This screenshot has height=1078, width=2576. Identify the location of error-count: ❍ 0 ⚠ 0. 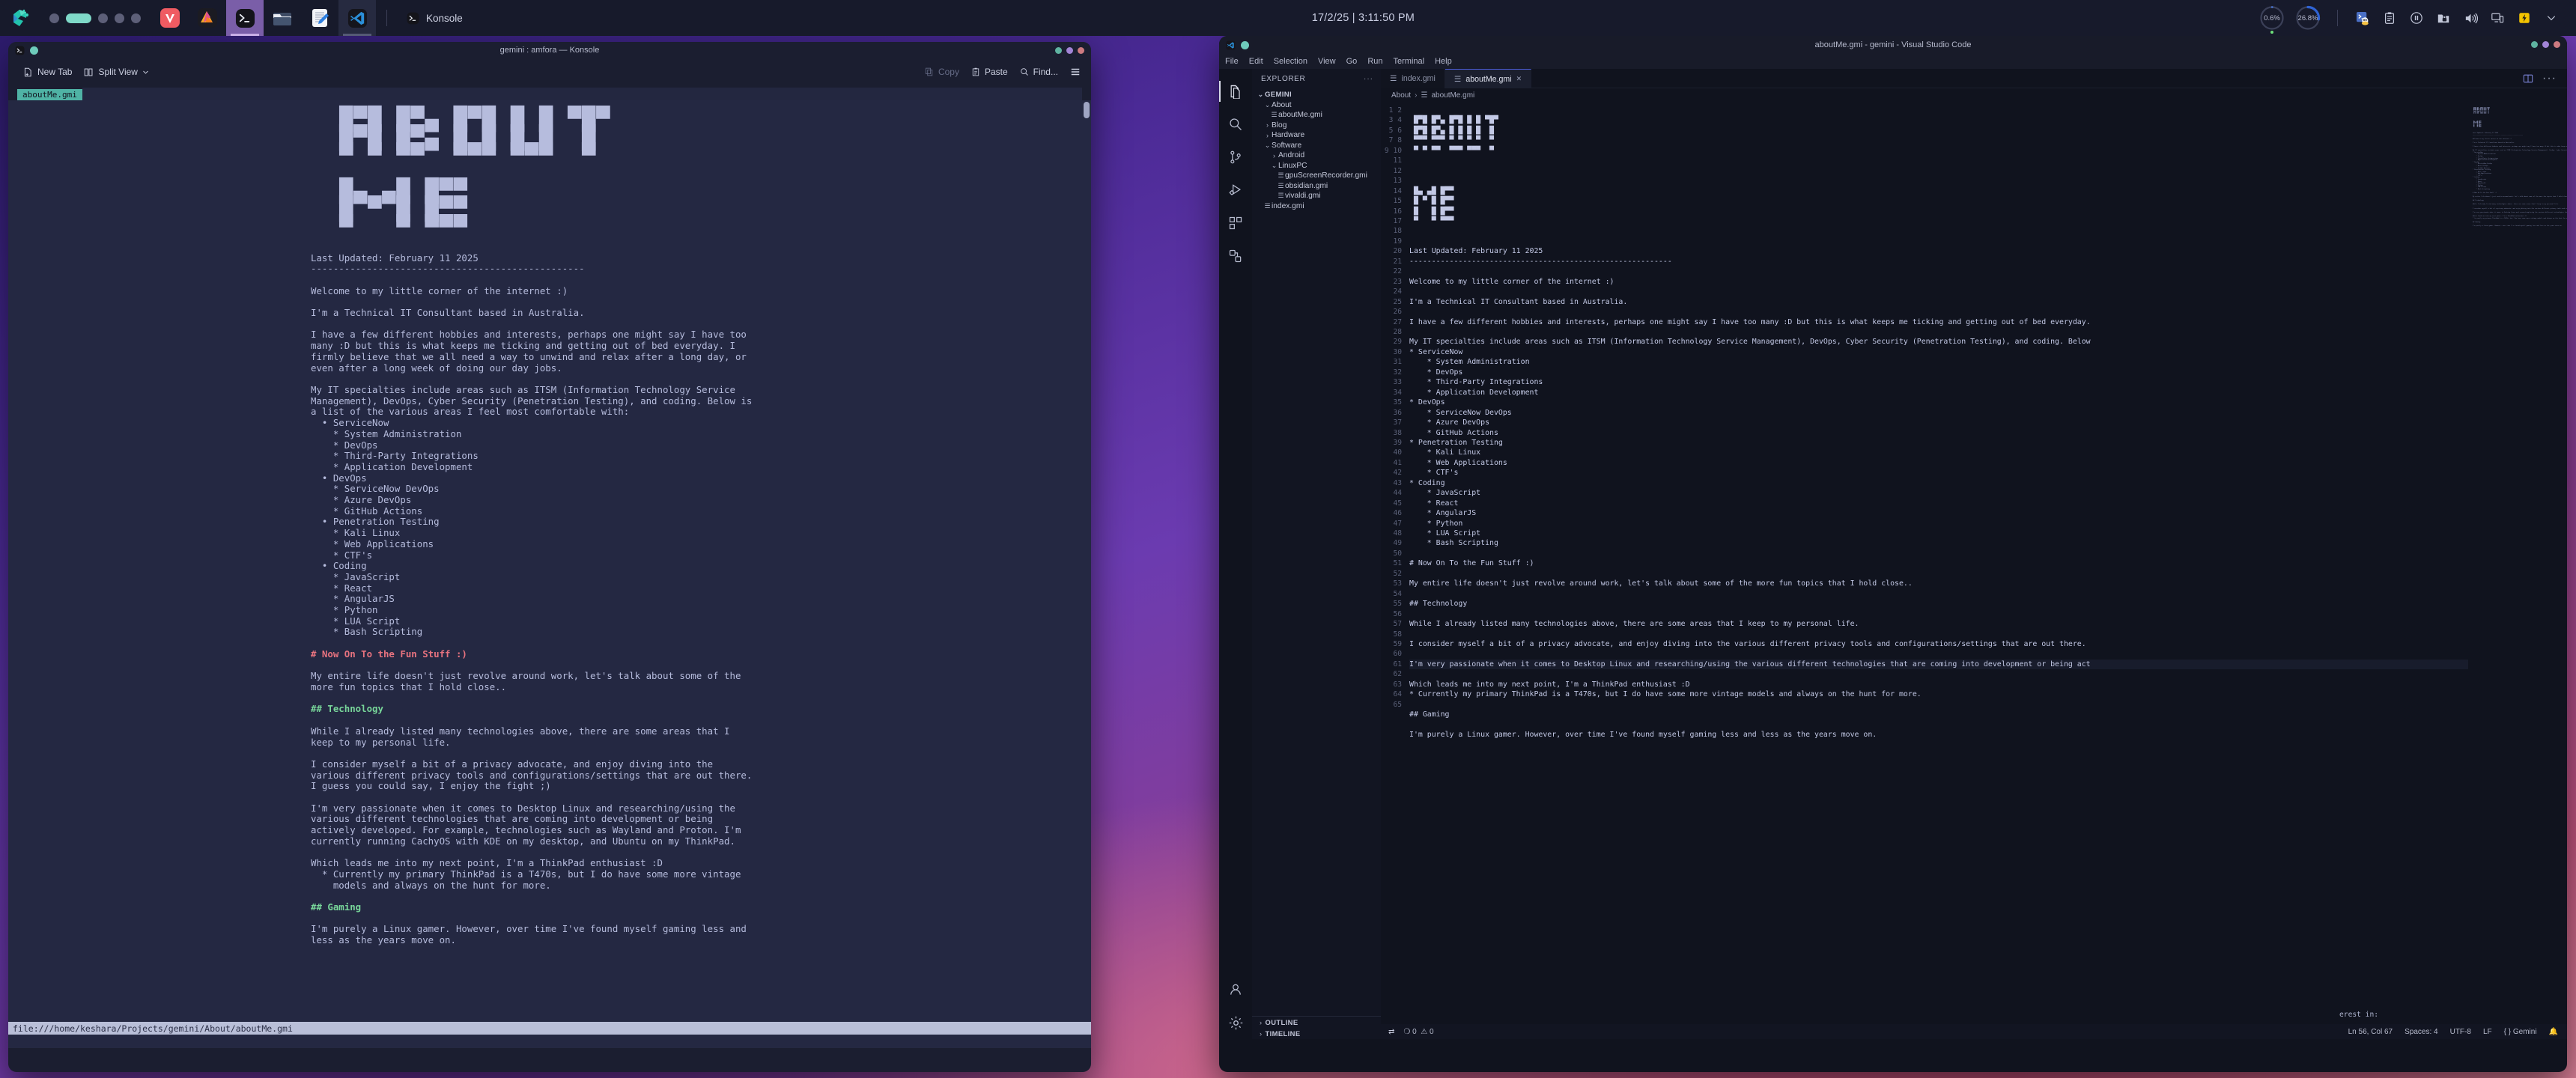
(1418, 1032).